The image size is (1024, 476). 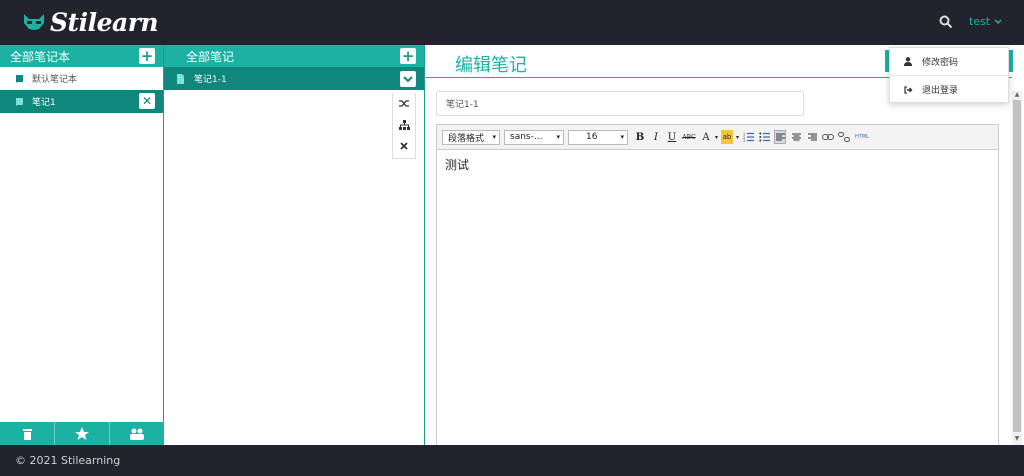 What do you see at coordinates (706, 137) in the screenshot?
I see `font-color-button: A` at bounding box center [706, 137].